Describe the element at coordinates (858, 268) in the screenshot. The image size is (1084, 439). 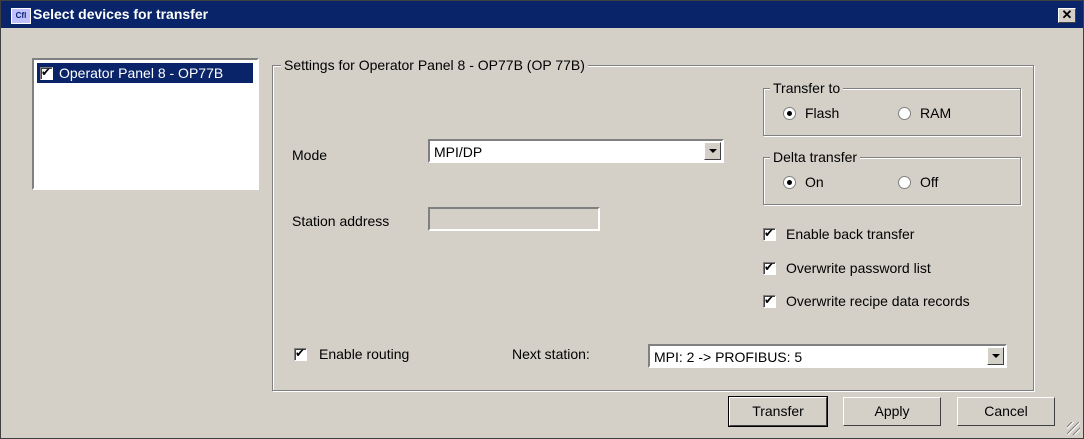
I see `overwrite-password-label: Overwrite password list` at that location.